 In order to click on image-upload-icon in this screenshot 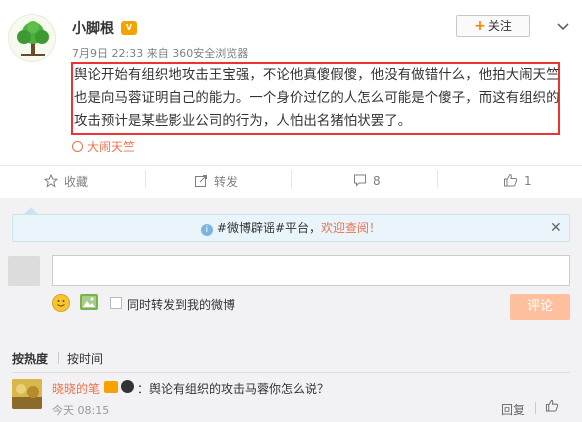, I will do `click(89, 302)`.